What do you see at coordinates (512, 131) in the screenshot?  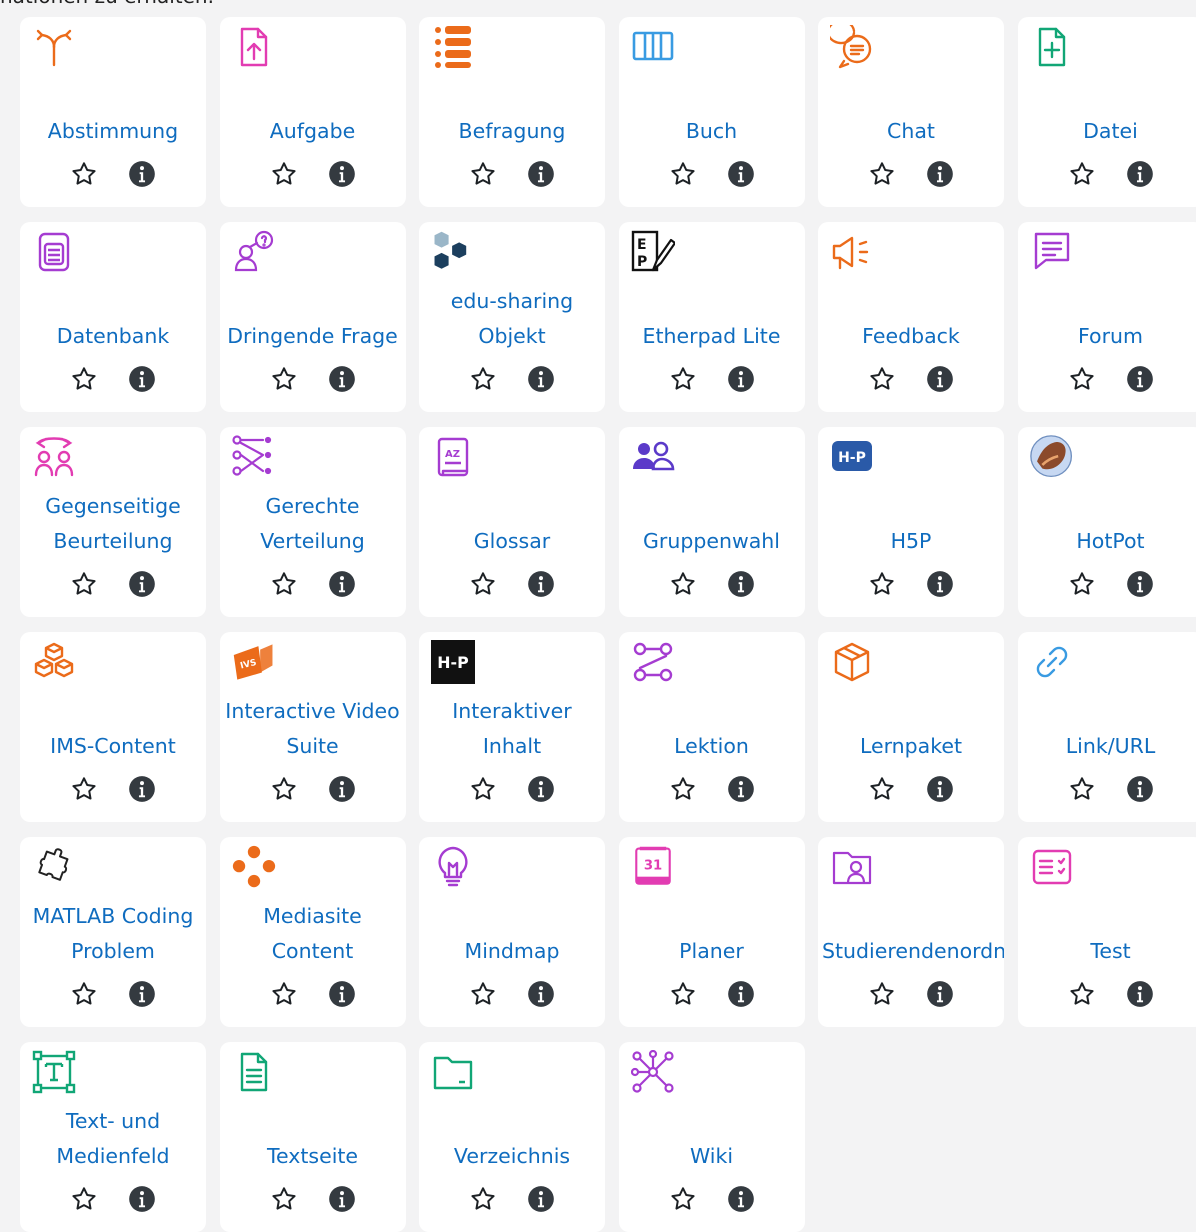 I see `activity-label: Befragung` at bounding box center [512, 131].